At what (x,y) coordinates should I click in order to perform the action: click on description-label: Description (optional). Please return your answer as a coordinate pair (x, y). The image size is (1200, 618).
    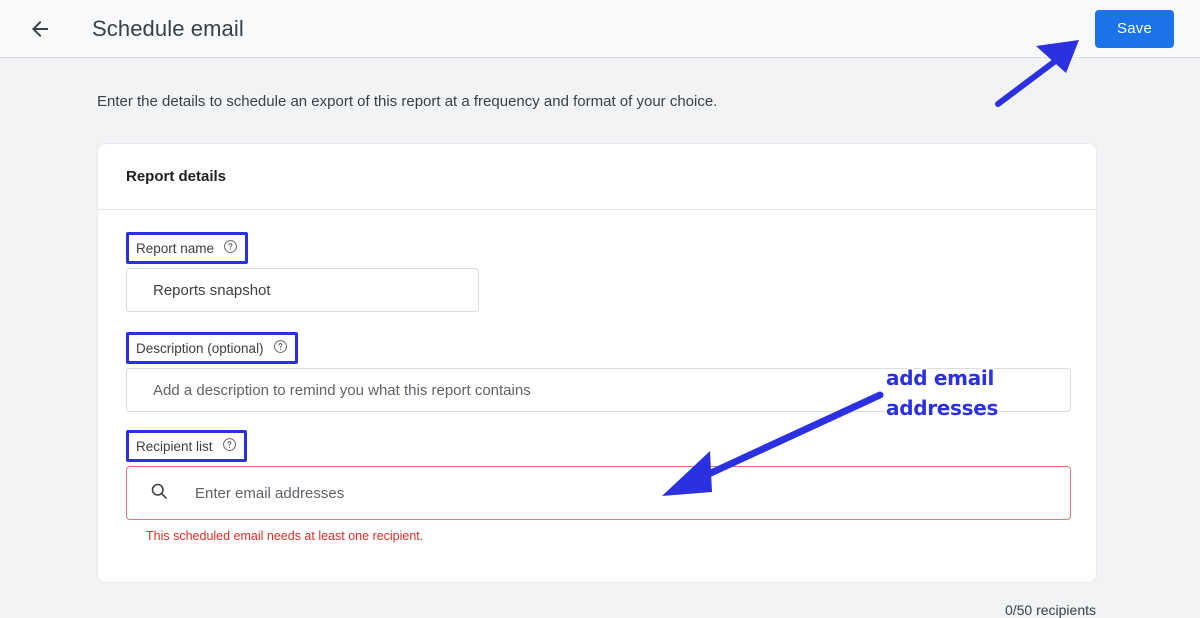
    Looking at the image, I should click on (200, 348).